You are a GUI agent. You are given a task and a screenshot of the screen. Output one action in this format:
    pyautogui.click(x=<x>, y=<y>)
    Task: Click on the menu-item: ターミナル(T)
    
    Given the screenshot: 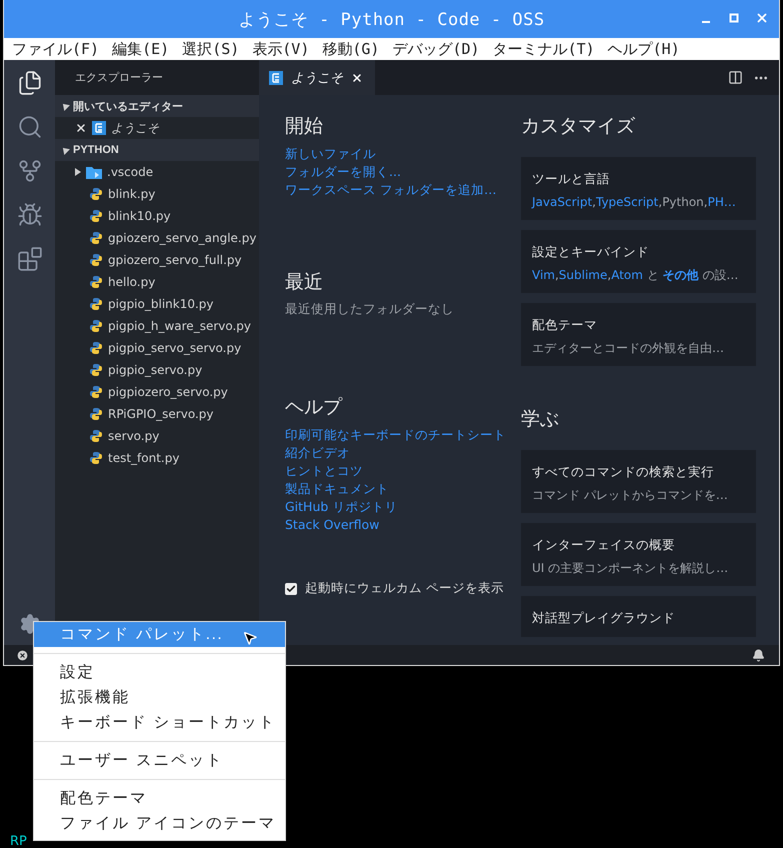 What is the action you would take?
    pyautogui.click(x=550, y=49)
    